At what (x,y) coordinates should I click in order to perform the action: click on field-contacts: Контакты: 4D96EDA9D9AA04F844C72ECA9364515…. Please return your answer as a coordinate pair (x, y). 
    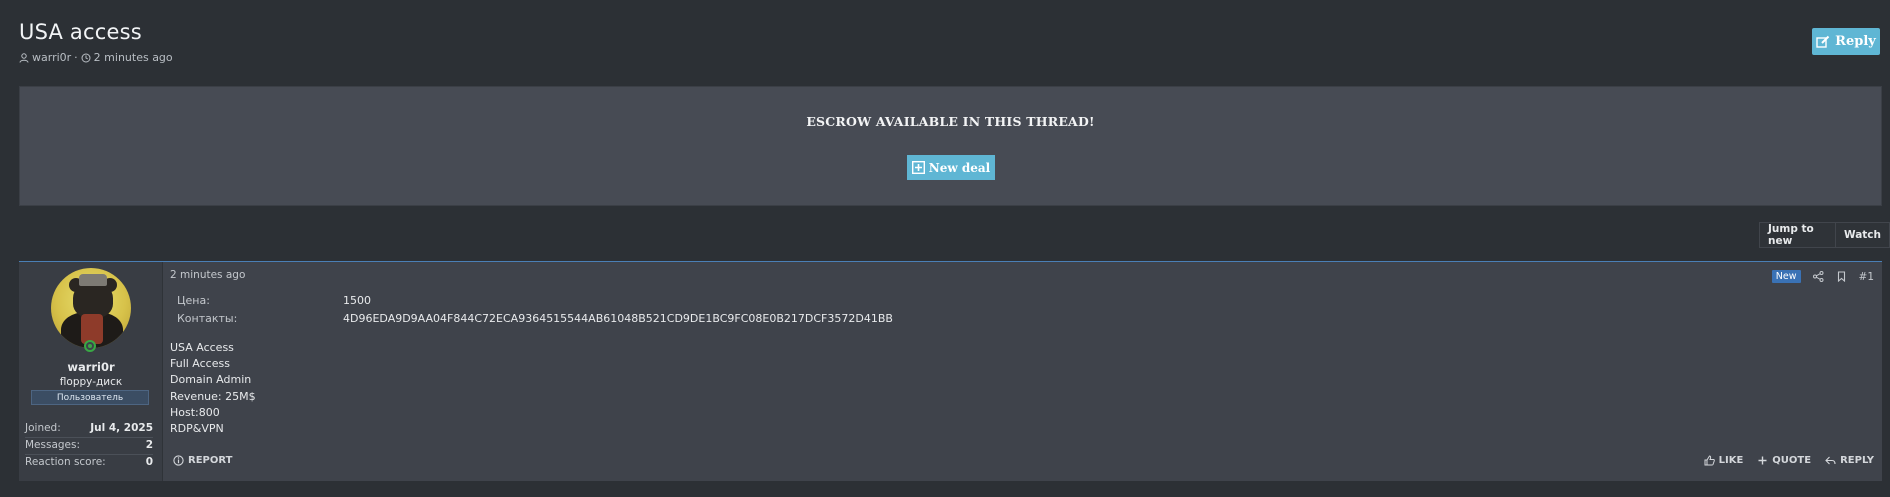
    Looking at the image, I should click on (535, 318).